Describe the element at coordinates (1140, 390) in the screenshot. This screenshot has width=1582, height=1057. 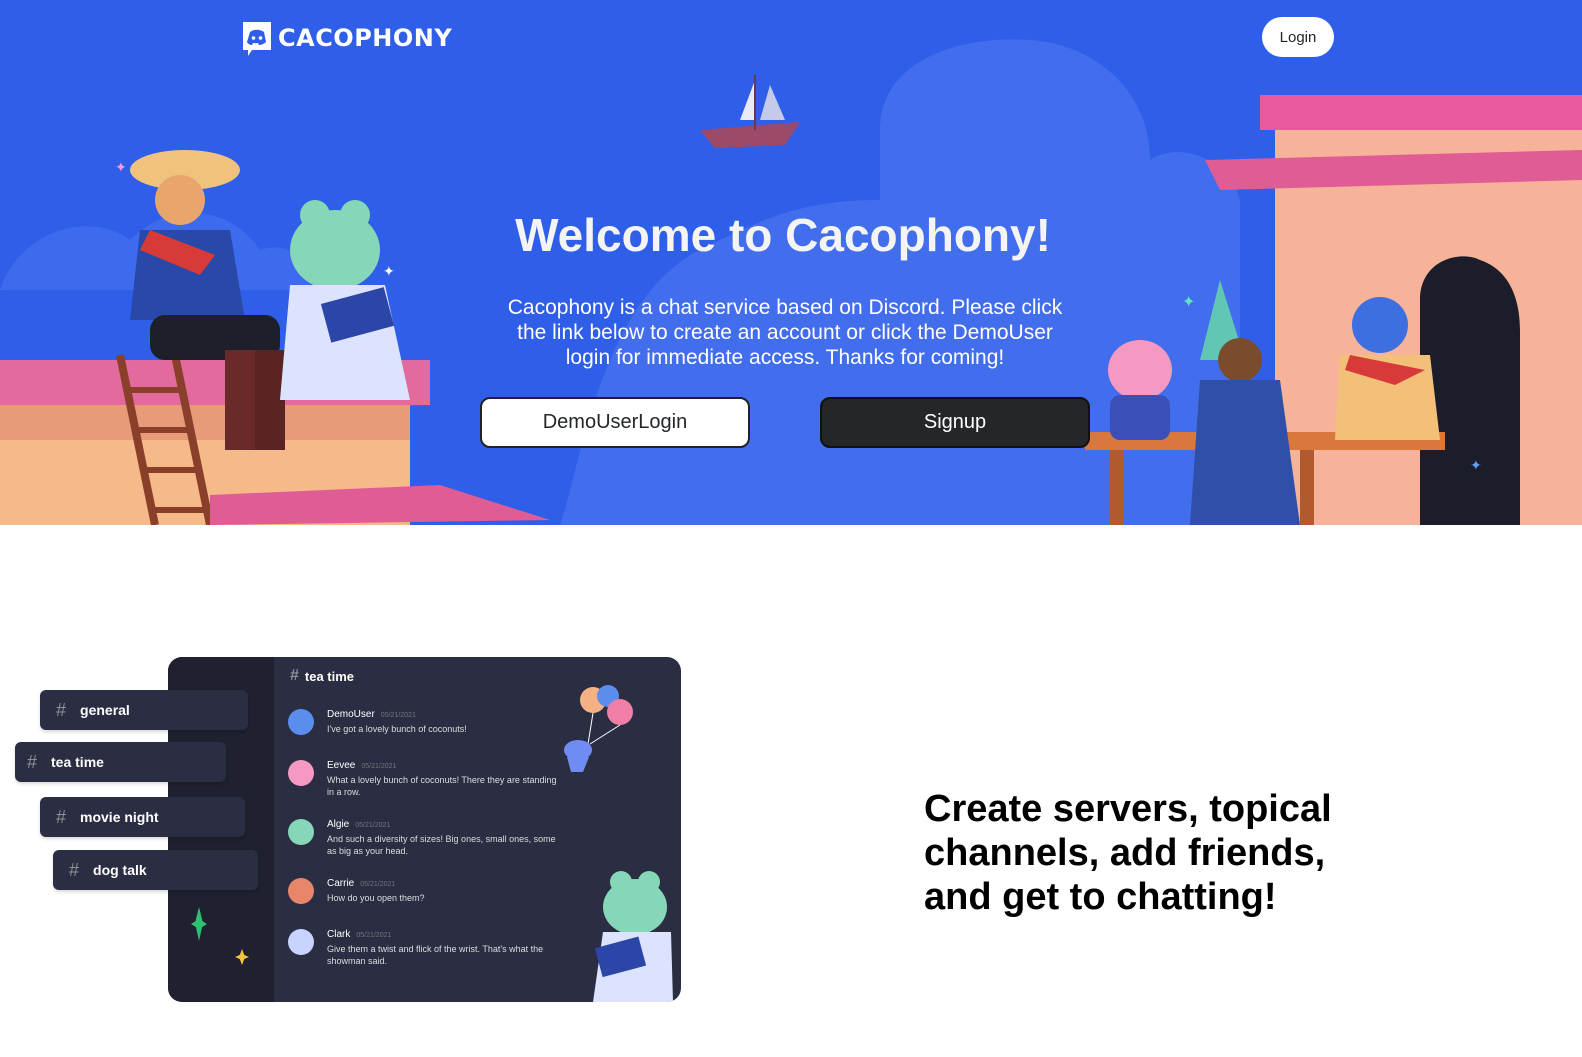
I see `bunny-character` at that location.